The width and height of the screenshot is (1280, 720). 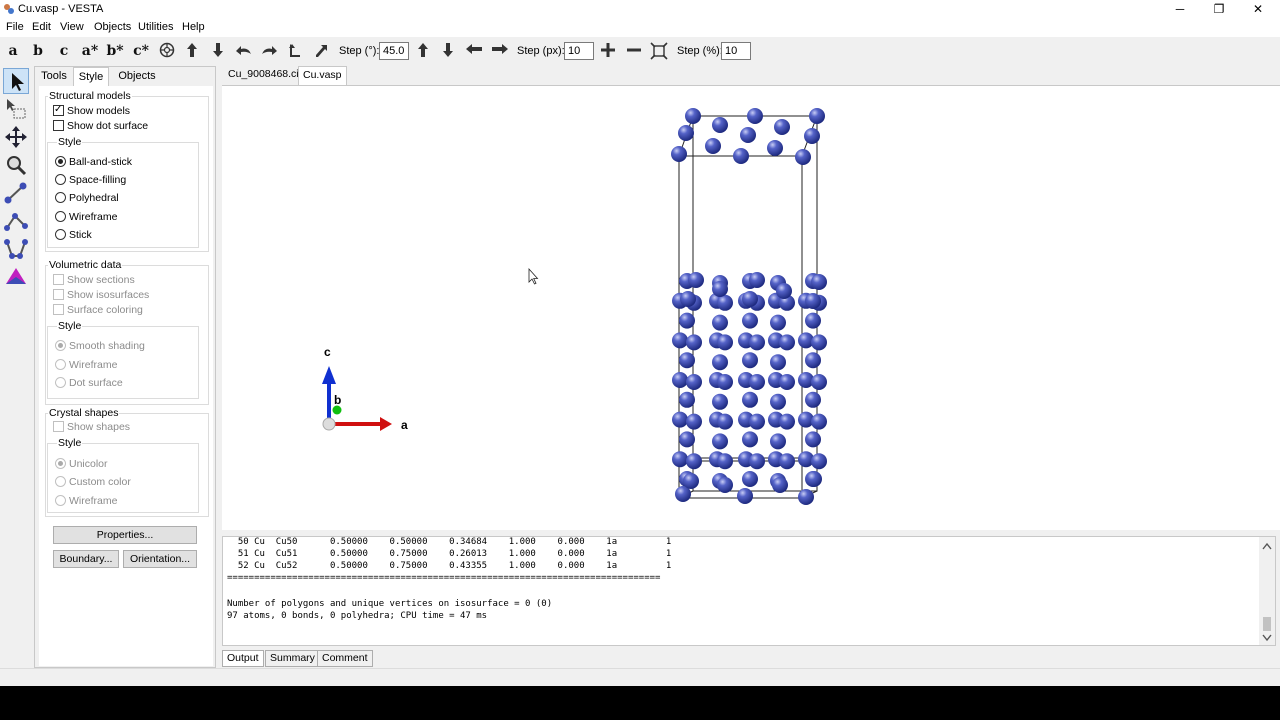 What do you see at coordinates (101, 295) in the screenshot?
I see `show-isosurfaces-checkbox: Show isosurfaces` at bounding box center [101, 295].